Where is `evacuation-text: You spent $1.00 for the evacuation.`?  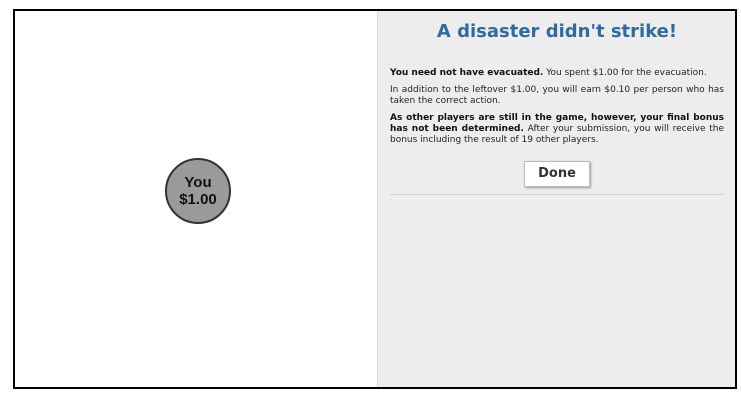
evacuation-text: You spent $1.00 for the evacuation. is located at coordinates (625, 73).